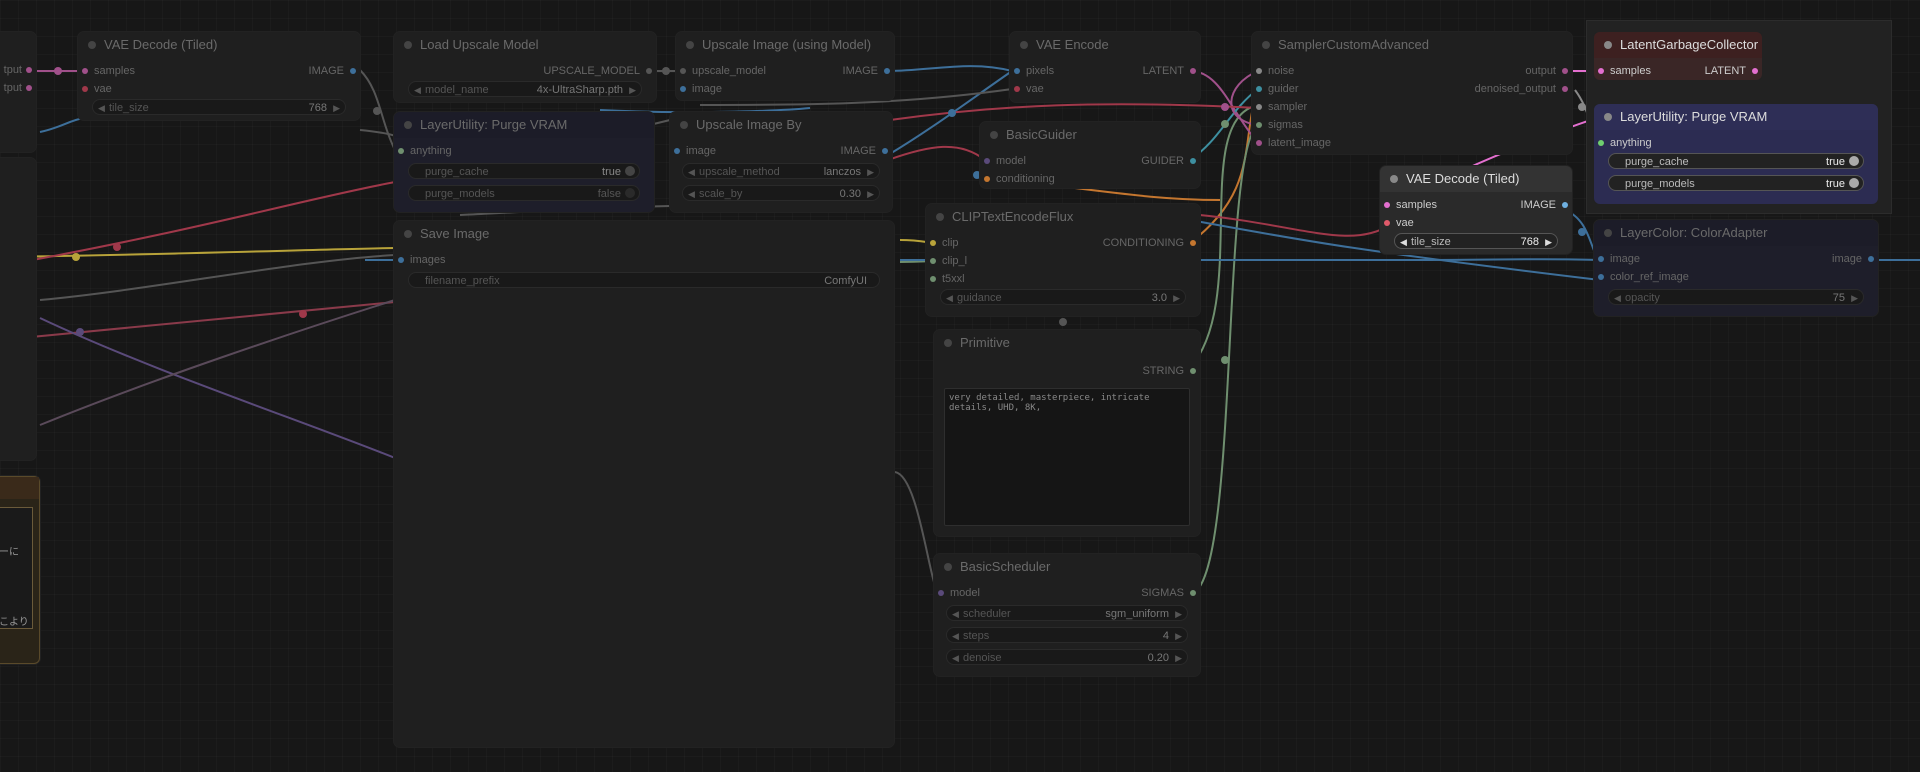  I want to click on left-cut-node: tput tput, so click(18, 92).